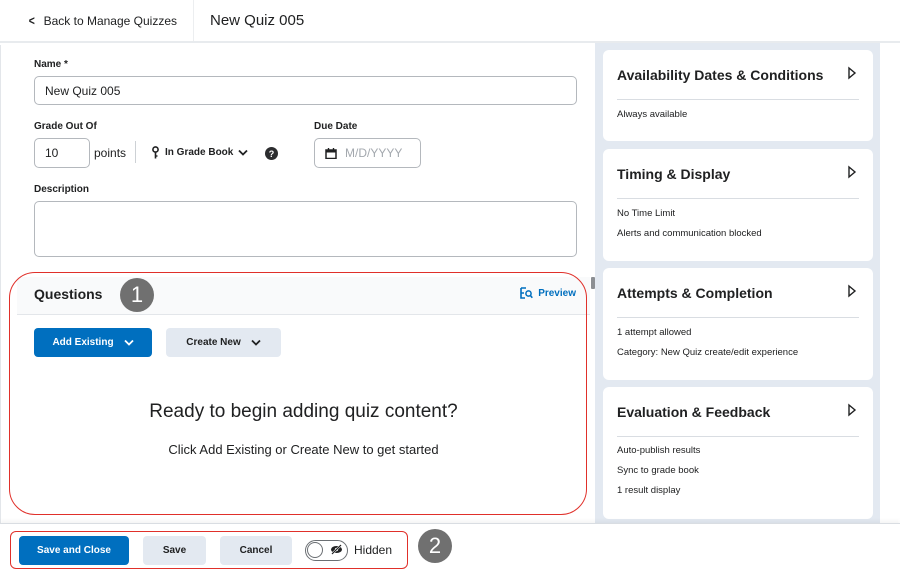 This screenshot has height=576, width=900. I want to click on points-label: points, so click(110, 153).